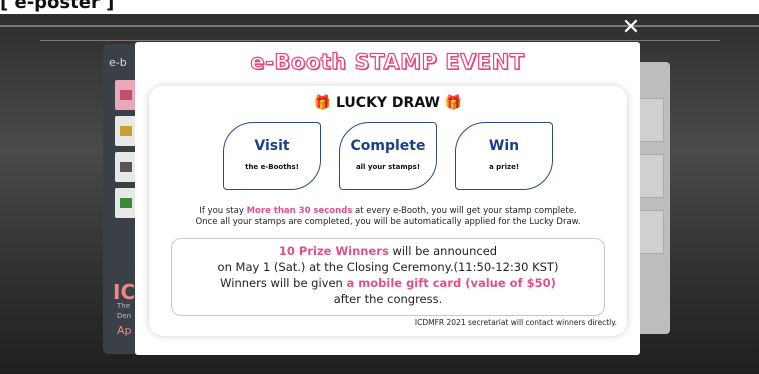 The height and width of the screenshot is (374, 759). Describe the element at coordinates (631, 28) in the screenshot. I see `close-icon: ✕` at that location.